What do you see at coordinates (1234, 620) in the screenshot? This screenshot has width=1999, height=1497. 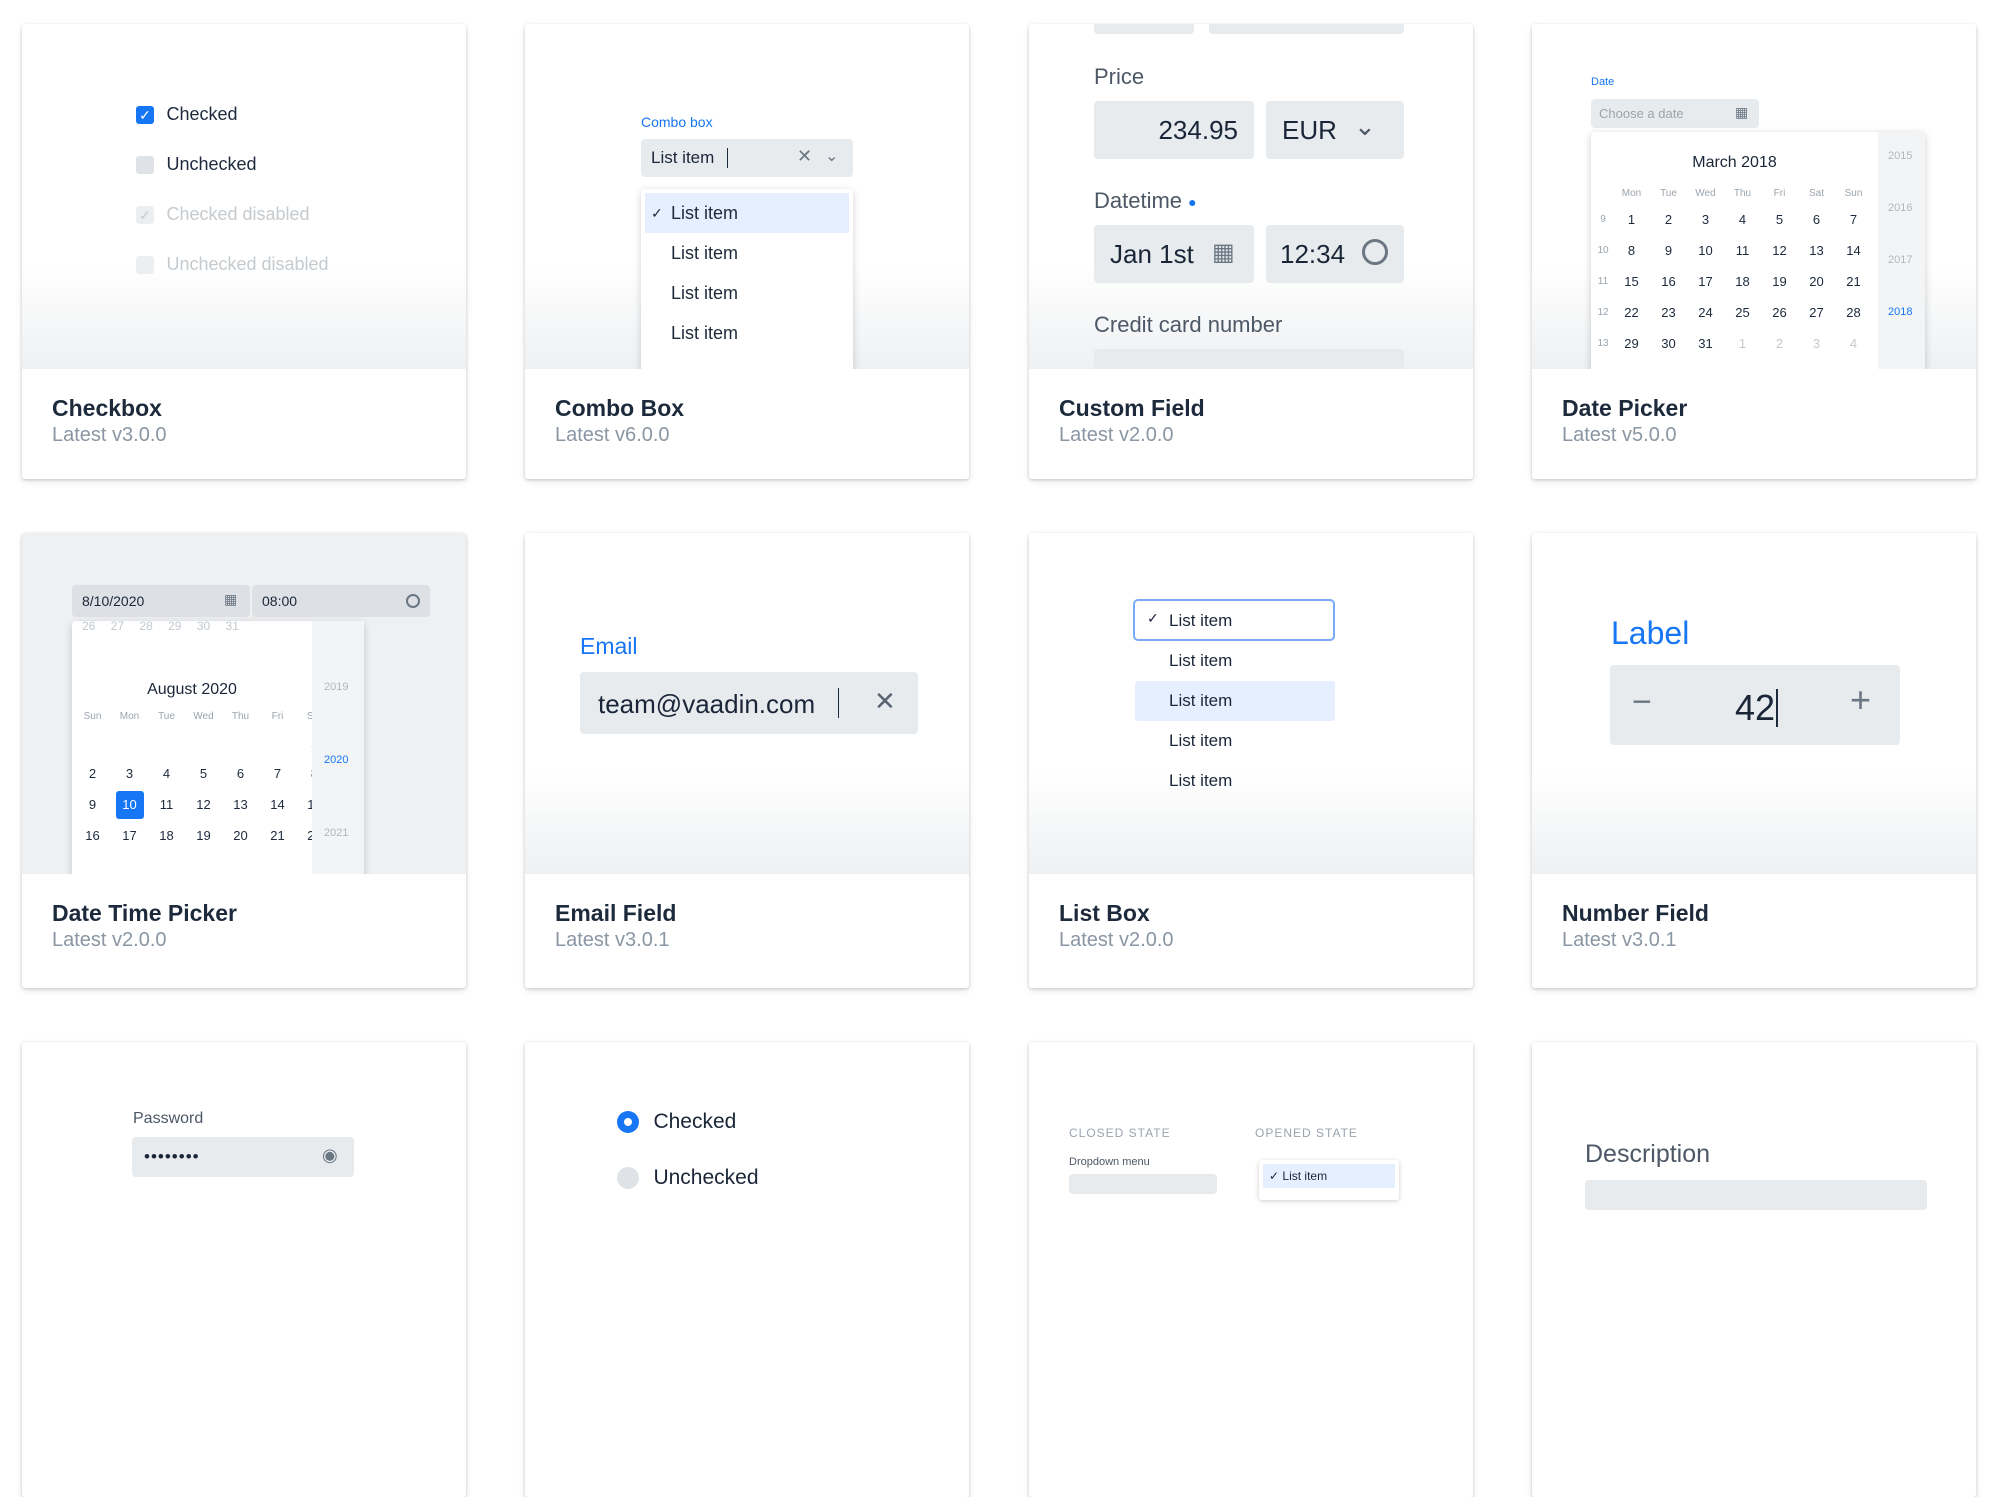 I see `list-item-selected: ✓ List item` at bounding box center [1234, 620].